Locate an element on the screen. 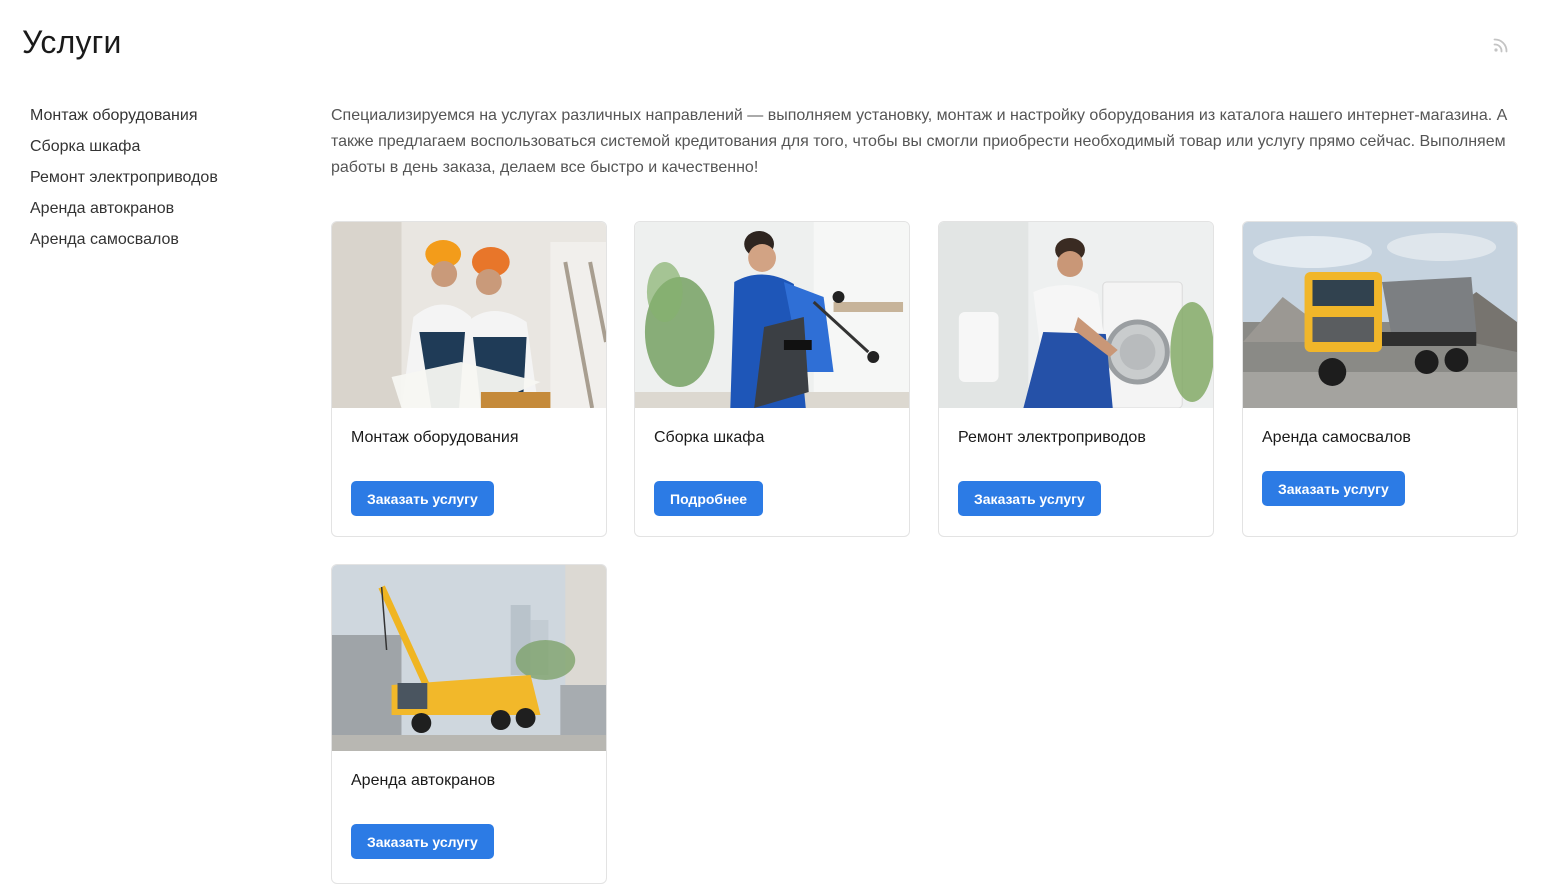 This screenshot has width=1554, height=884. sidebar-item-installation: Монтаж оборудования is located at coordinates (124, 119).